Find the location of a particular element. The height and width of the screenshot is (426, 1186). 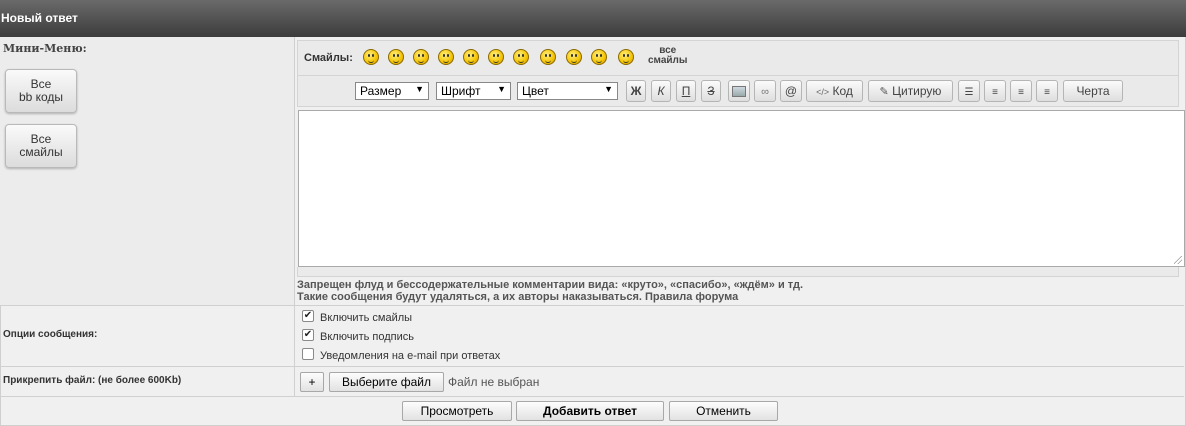

textarea-footer is located at coordinates (738, 272).